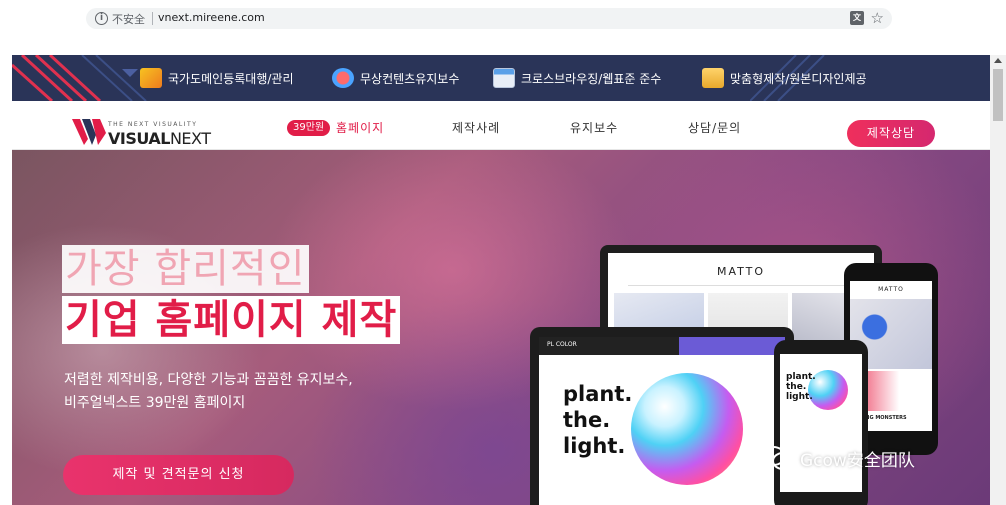  I want to click on strip-item-maintenance: 무상컨텐츠유지보수, so click(395, 78).